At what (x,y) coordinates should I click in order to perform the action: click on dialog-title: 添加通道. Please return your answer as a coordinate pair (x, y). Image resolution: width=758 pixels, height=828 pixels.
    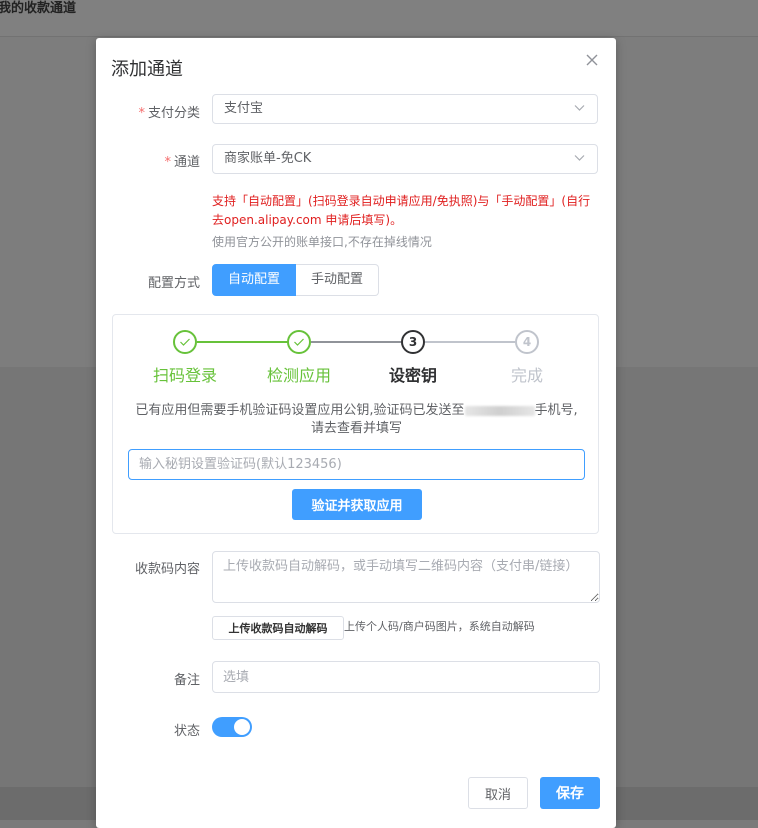
    Looking at the image, I should click on (147, 69).